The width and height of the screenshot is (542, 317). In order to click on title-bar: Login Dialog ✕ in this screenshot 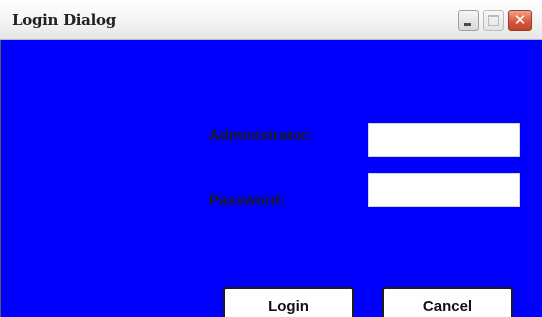, I will do `click(271, 20)`.